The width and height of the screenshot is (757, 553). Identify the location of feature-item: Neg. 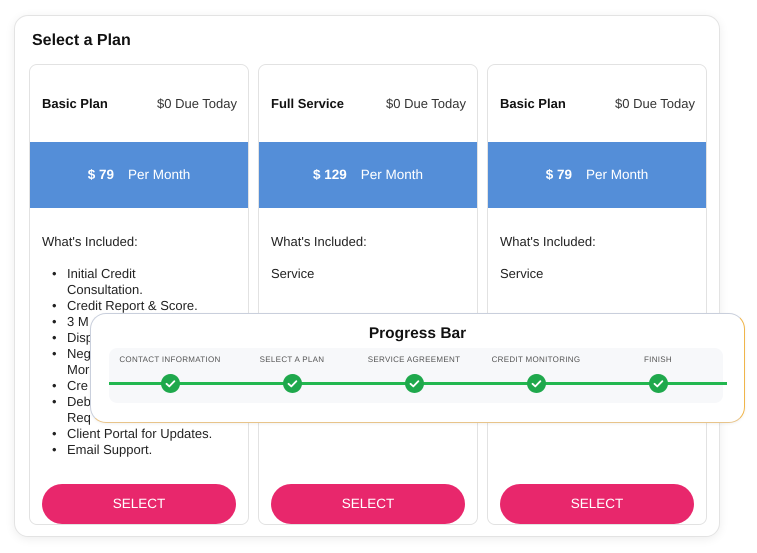
(79, 354).